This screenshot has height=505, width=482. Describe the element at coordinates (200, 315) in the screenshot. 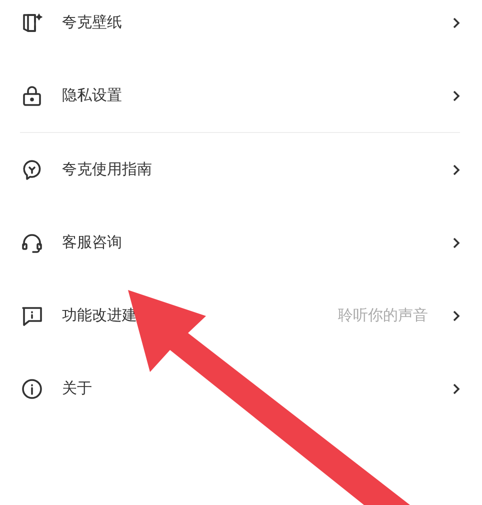

I see `menu-item-label: 功能改进建` at that location.